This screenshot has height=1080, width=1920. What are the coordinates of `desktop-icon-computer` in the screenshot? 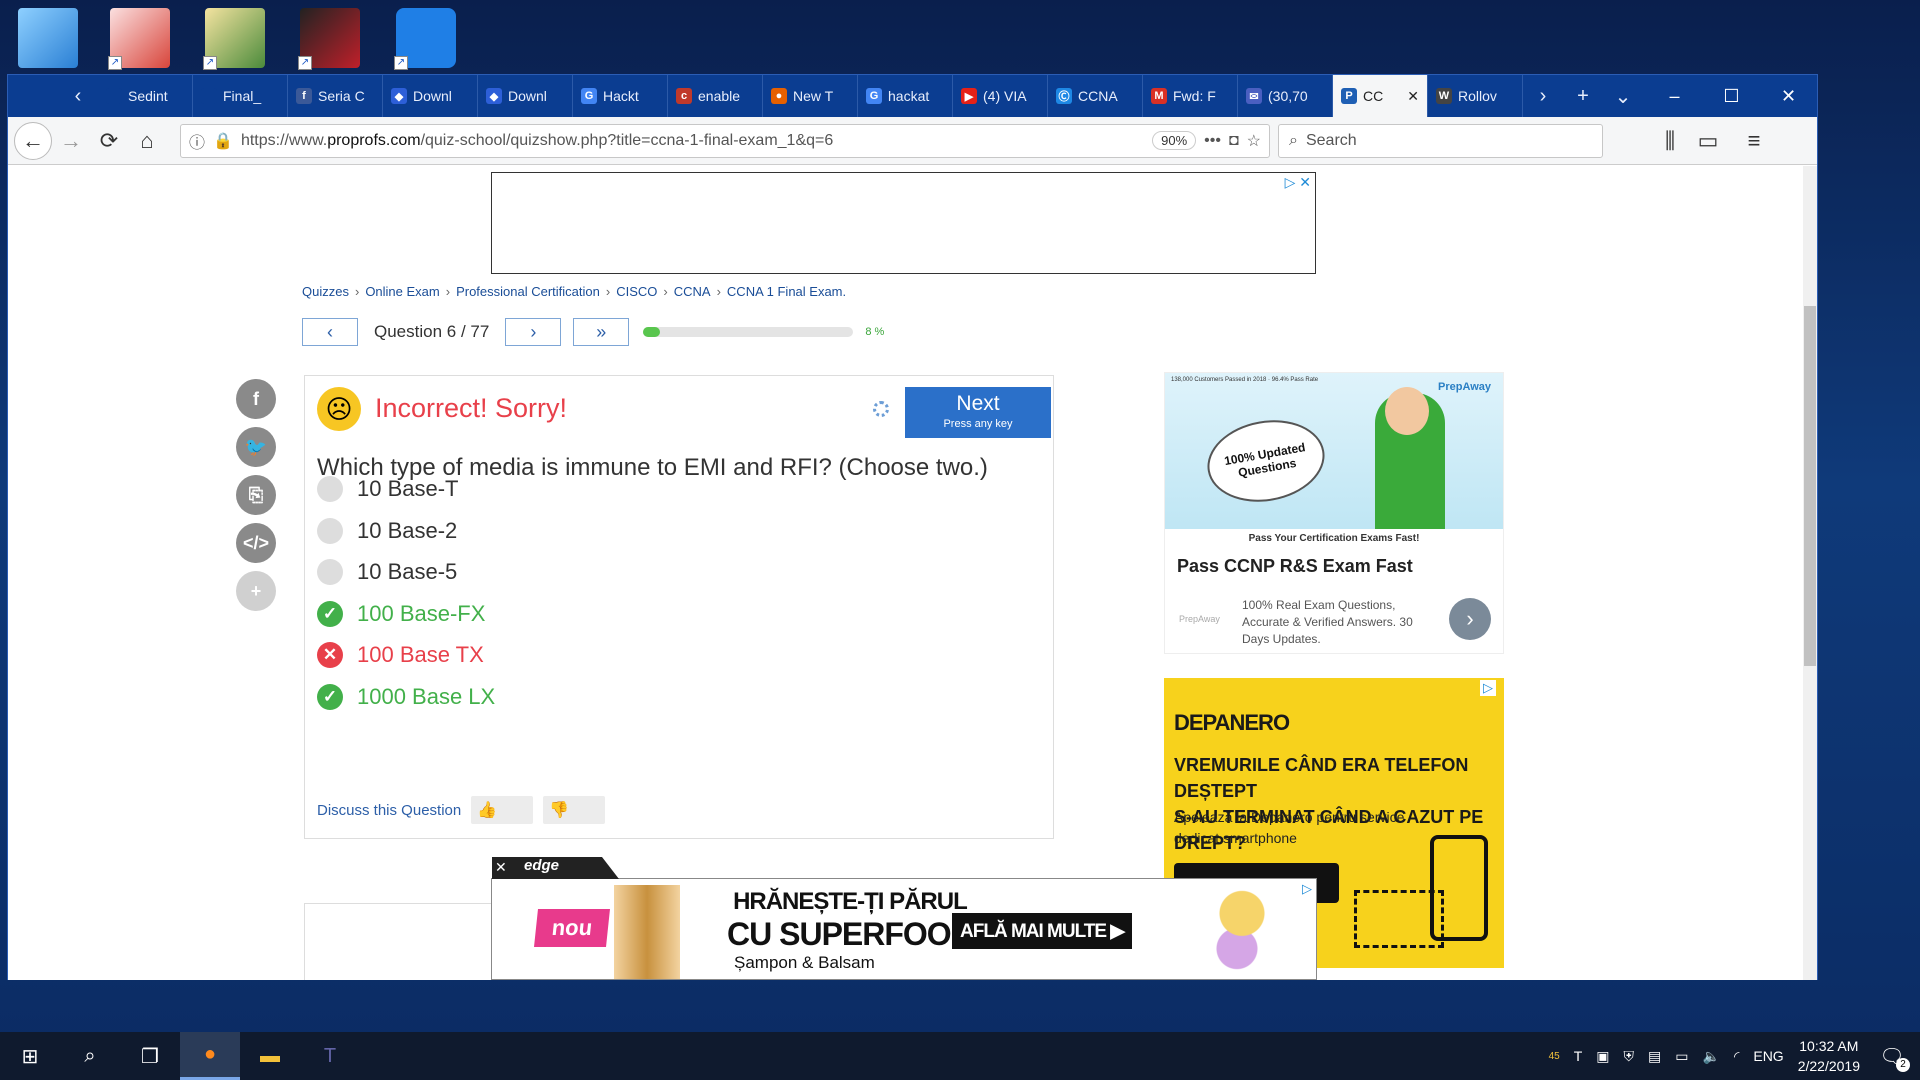 It's located at (48, 38).